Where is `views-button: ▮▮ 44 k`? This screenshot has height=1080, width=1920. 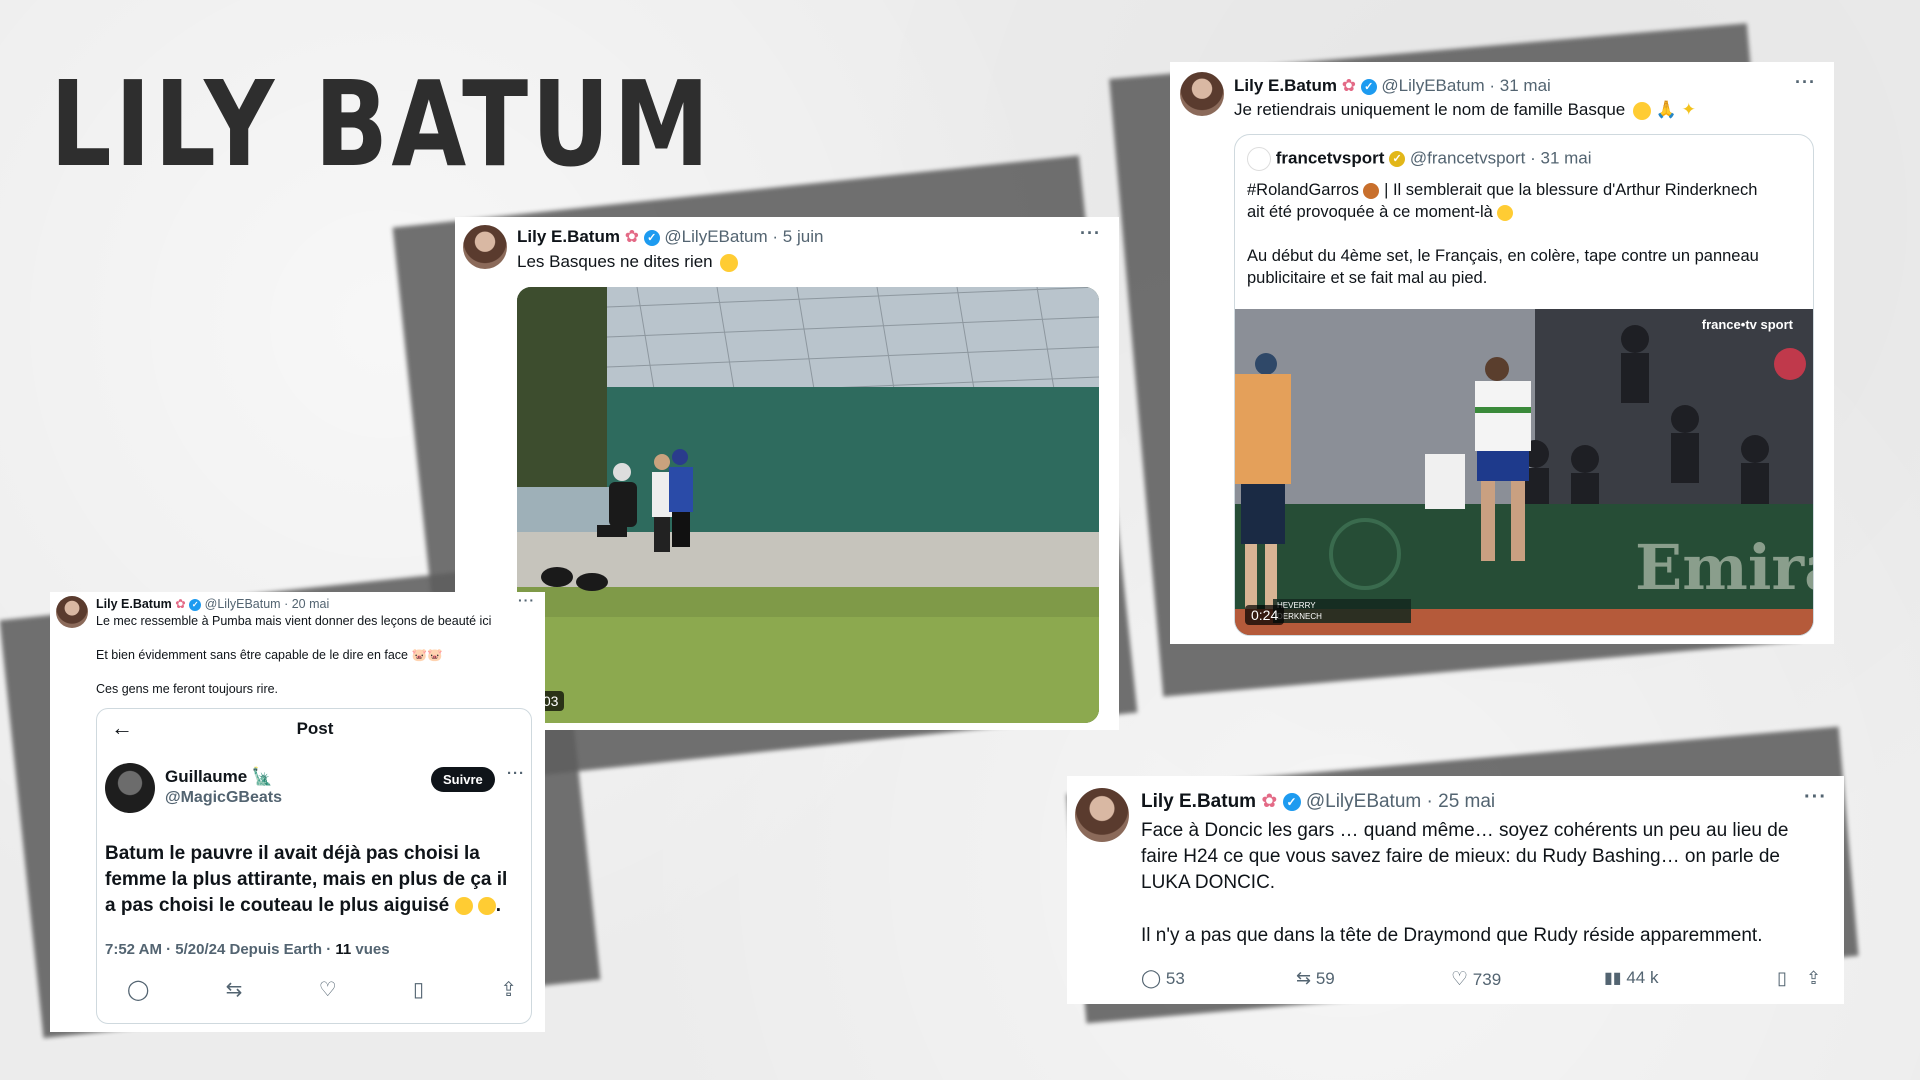 views-button: ▮▮ 44 k is located at coordinates (1631, 978).